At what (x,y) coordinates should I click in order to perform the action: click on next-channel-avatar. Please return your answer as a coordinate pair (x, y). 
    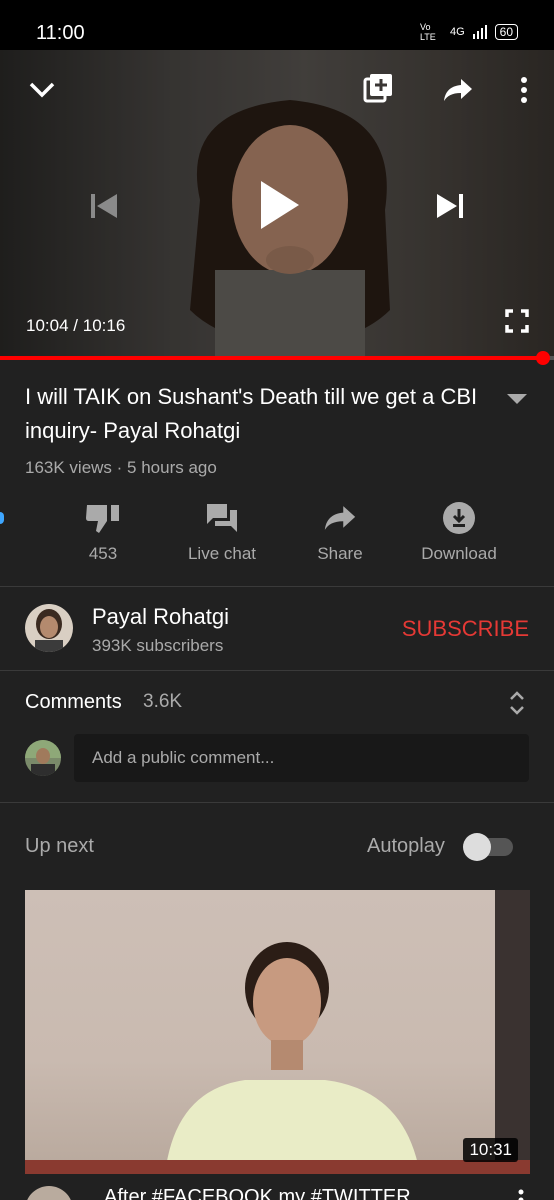
    Looking at the image, I should click on (49, 1193).